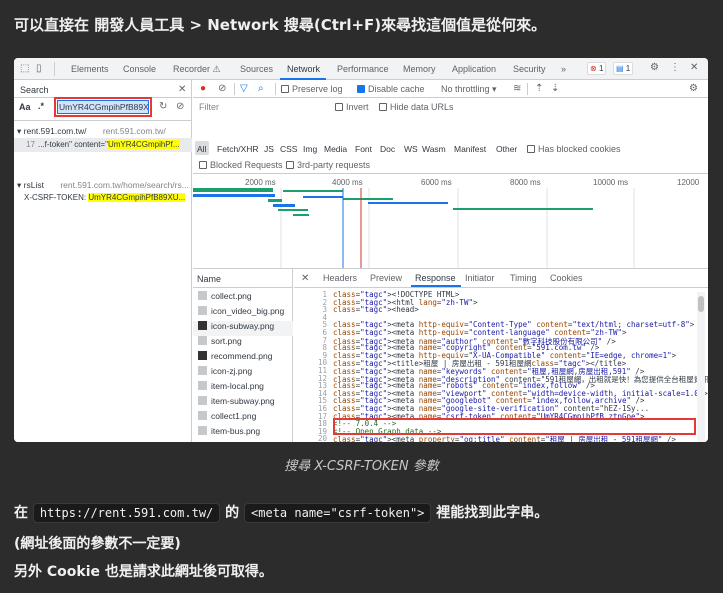 The width and height of the screenshot is (723, 593). I want to click on figure-caption: 搜尋 X-CSRF-TOKEN 參數, so click(361, 466).